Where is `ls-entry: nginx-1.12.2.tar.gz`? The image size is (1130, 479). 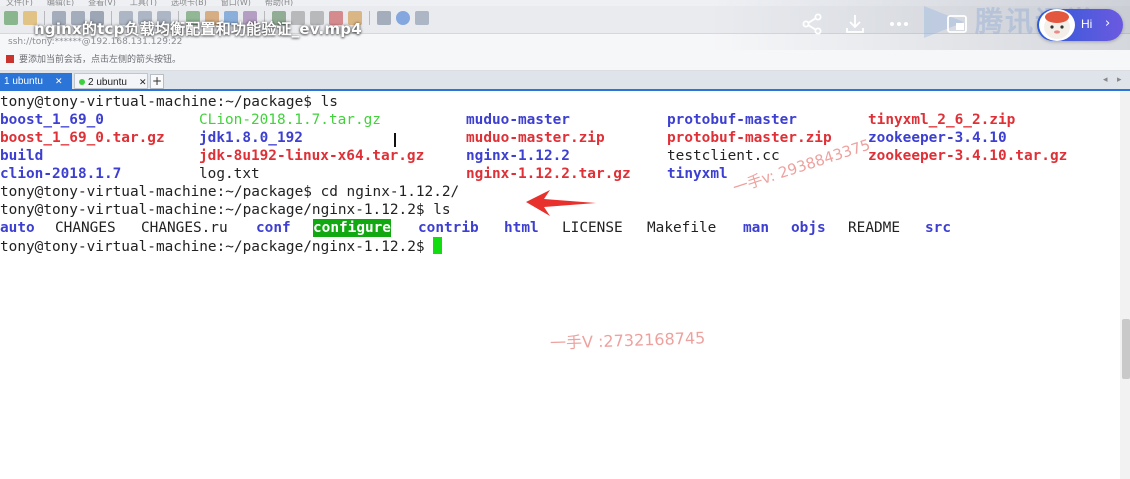 ls-entry: nginx-1.12.2.tar.gz is located at coordinates (548, 174).